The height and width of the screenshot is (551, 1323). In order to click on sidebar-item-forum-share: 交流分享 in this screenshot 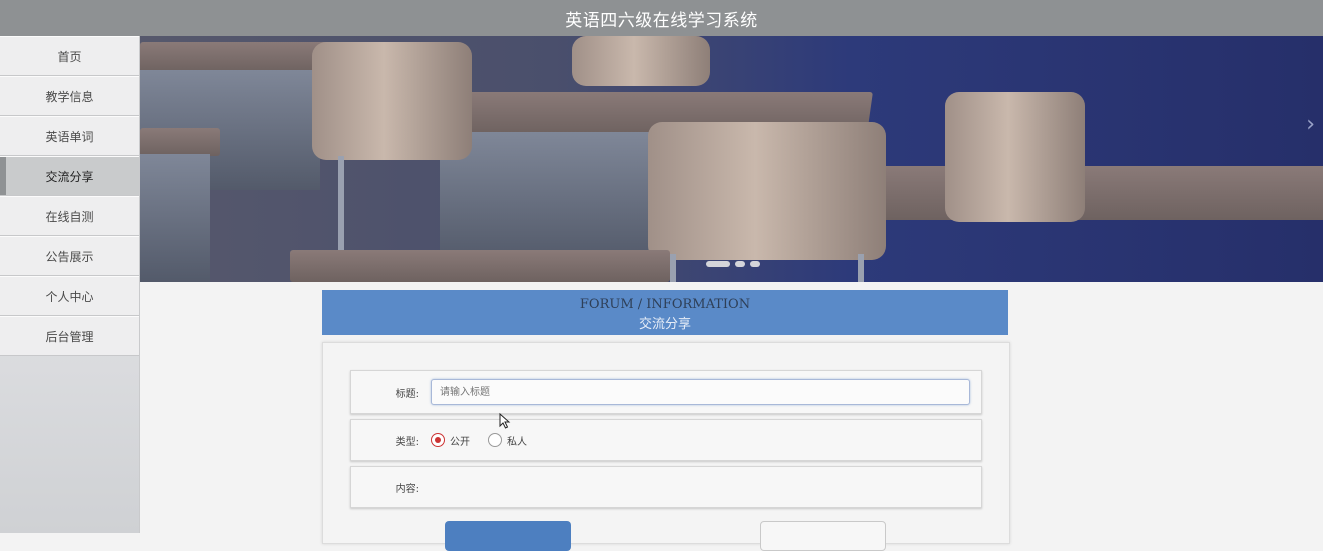, I will do `click(69, 176)`.